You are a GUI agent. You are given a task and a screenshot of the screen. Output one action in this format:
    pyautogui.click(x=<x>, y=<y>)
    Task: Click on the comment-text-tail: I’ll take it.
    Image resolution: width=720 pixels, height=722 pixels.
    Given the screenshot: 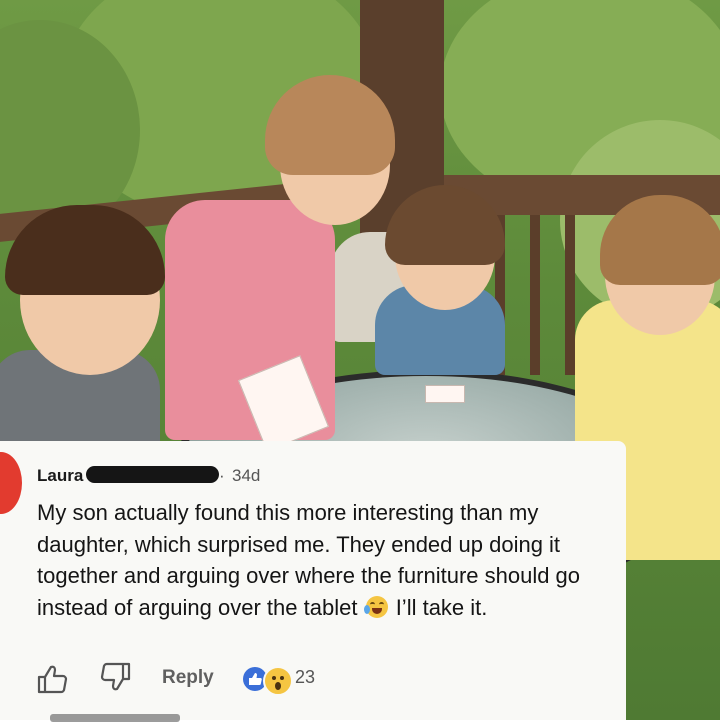 What is the action you would take?
    pyautogui.click(x=438, y=607)
    